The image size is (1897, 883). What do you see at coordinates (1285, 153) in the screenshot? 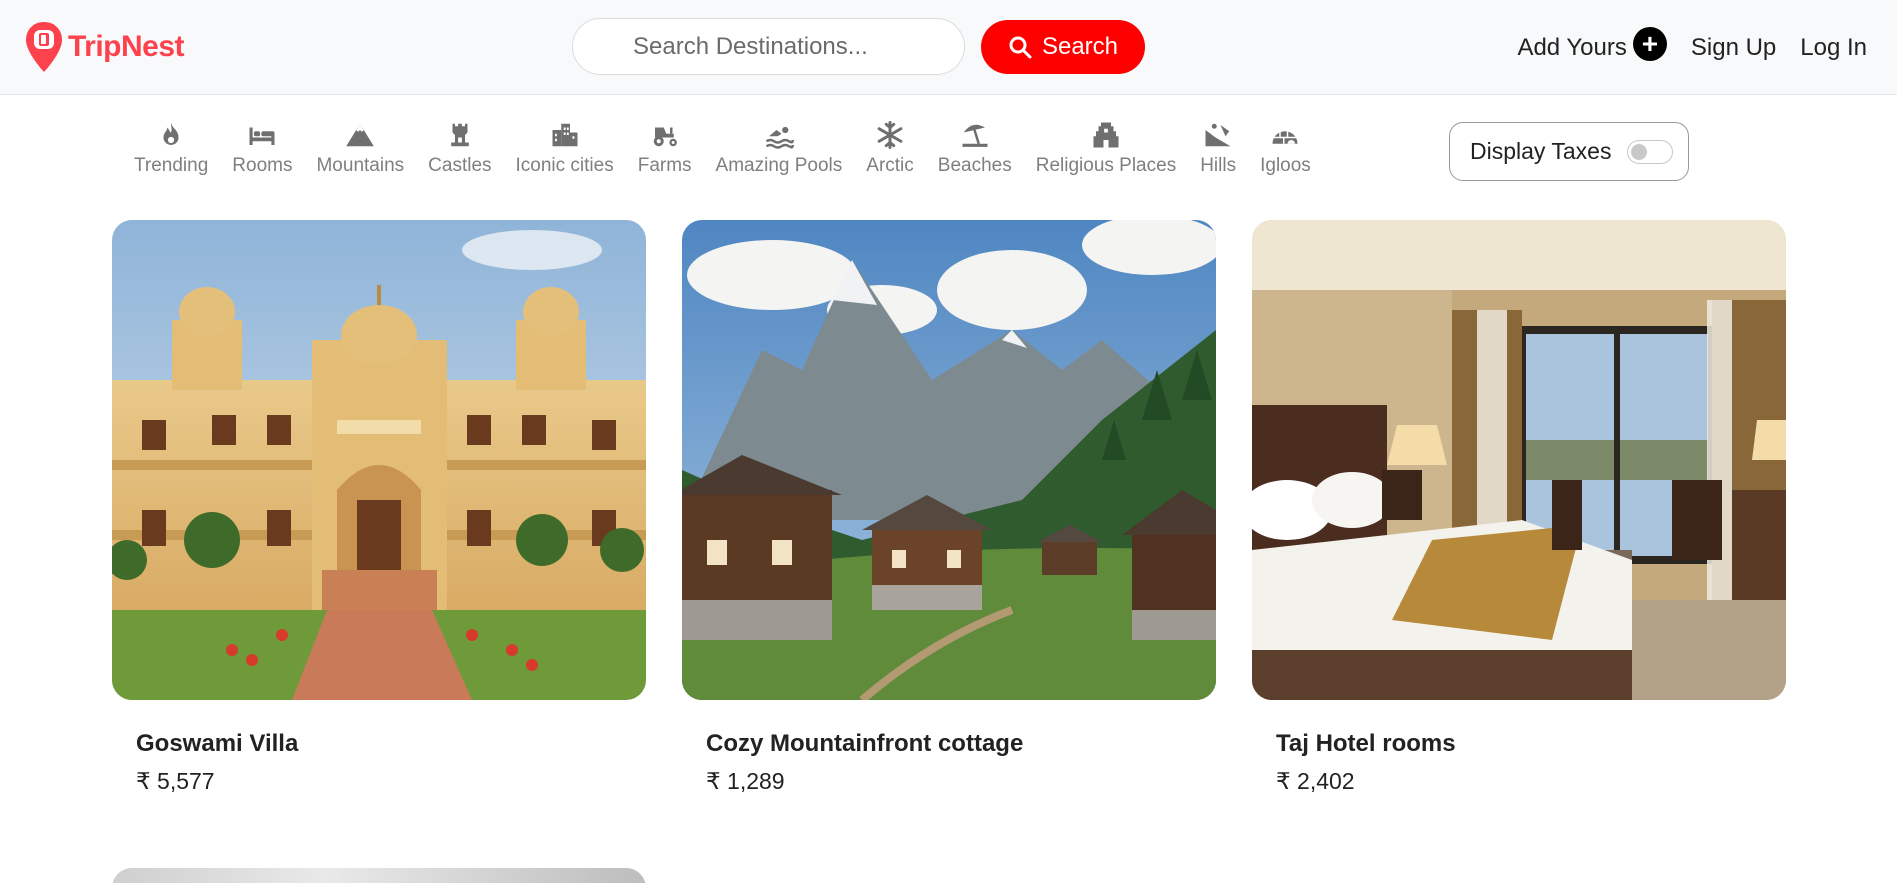
I see `filter-igloos: Igloos` at bounding box center [1285, 153].